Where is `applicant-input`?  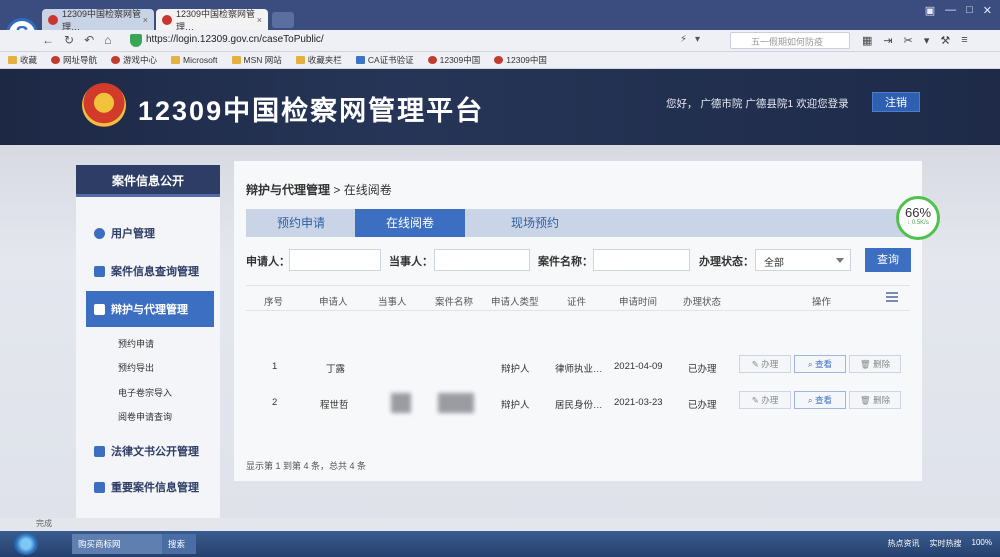
applicant-input is located at coordinates (335, 260).